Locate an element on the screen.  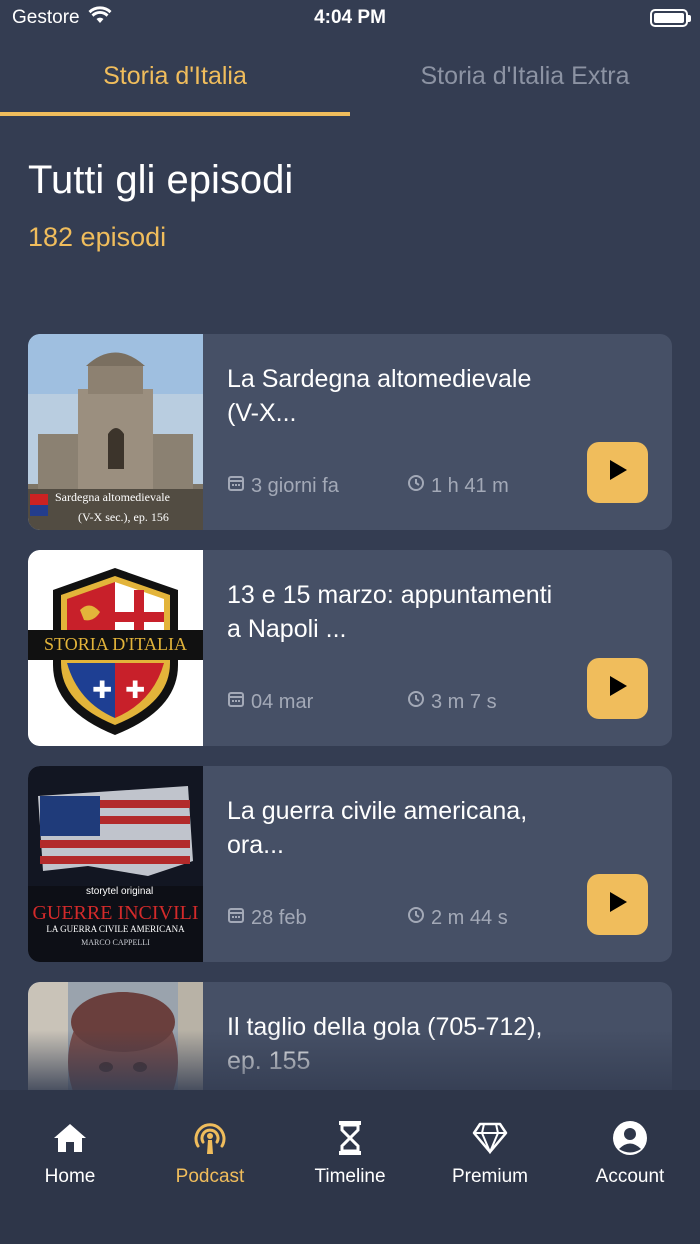
thumb-caption: GUERRE INCIVILI is located at coordinates (115, 913).